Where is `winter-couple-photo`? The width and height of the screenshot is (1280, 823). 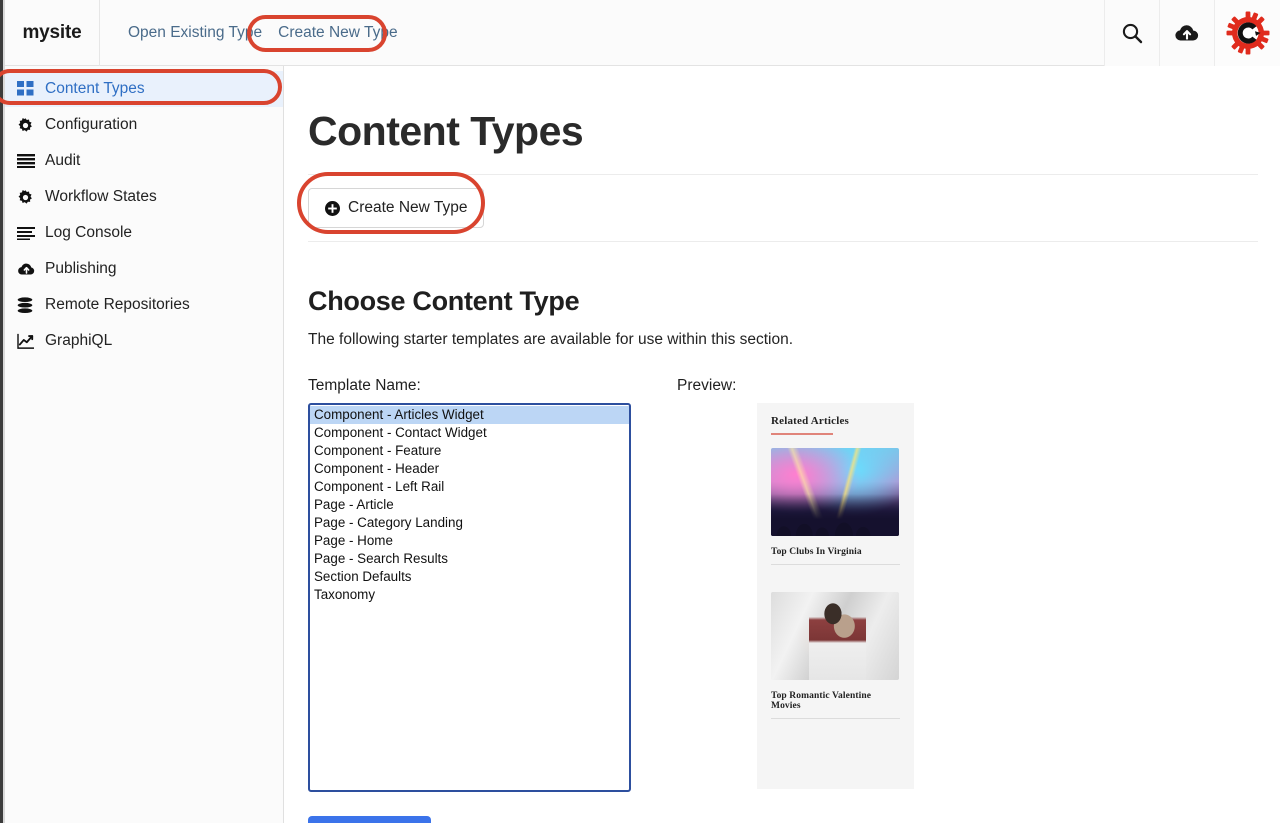
winter-couple-photo is located at coordinates (835, 636).